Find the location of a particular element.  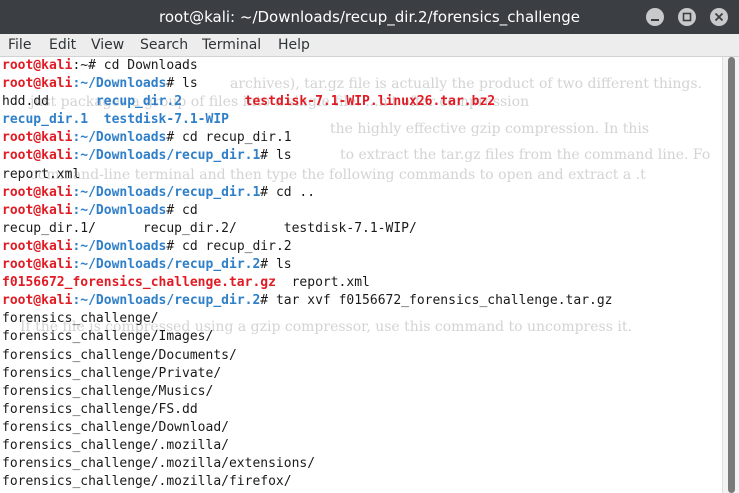

terminal-line: forensics_challenge/Private/ is located at coordinates (307, 374).